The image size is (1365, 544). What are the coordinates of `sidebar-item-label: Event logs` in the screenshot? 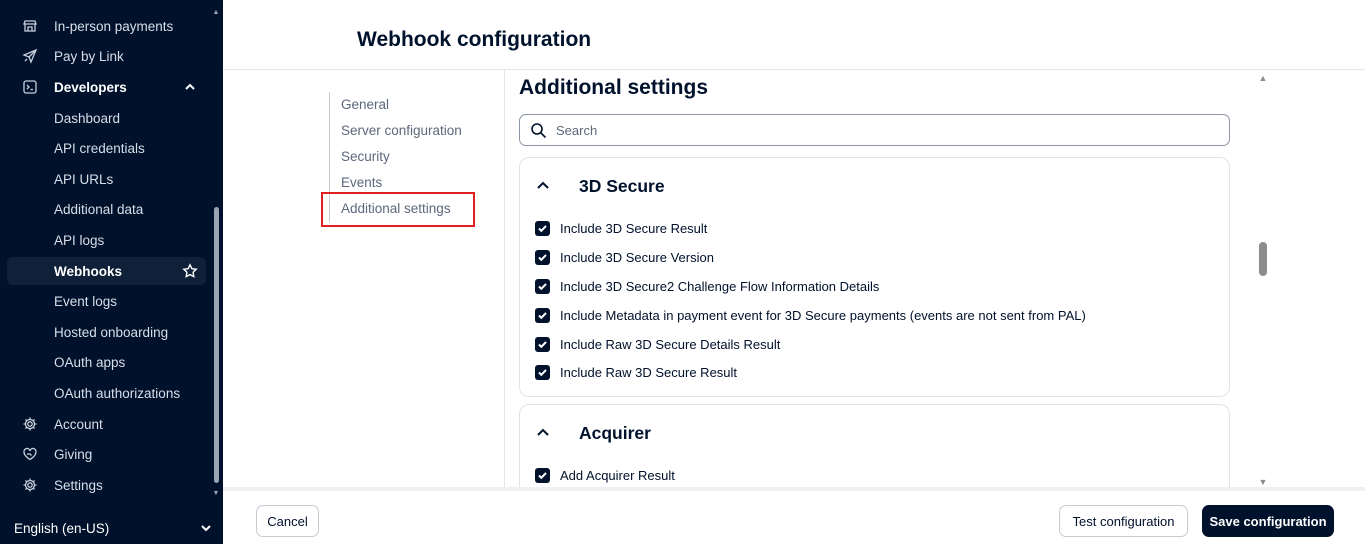 It's located at (86, 301).